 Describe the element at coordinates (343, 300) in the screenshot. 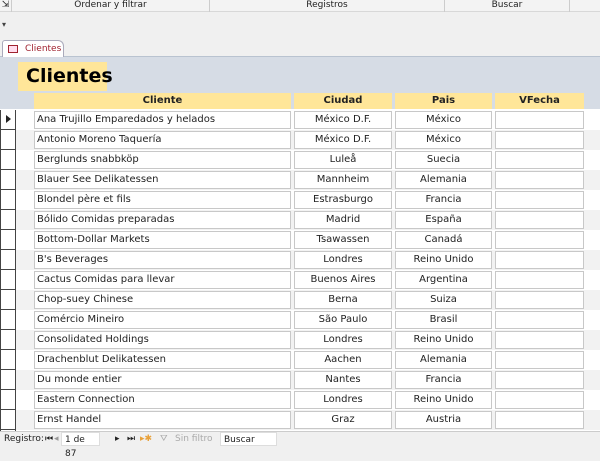

I see `cell-ciudad: Berna` at that location.